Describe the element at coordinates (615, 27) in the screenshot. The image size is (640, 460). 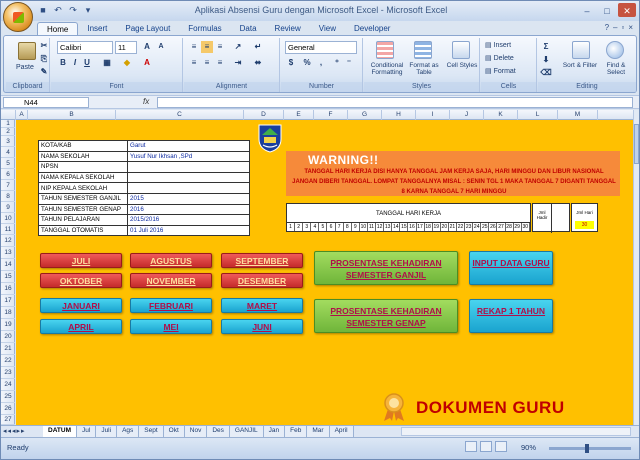
I see `ribbon-minimize-icon: –` at that location.